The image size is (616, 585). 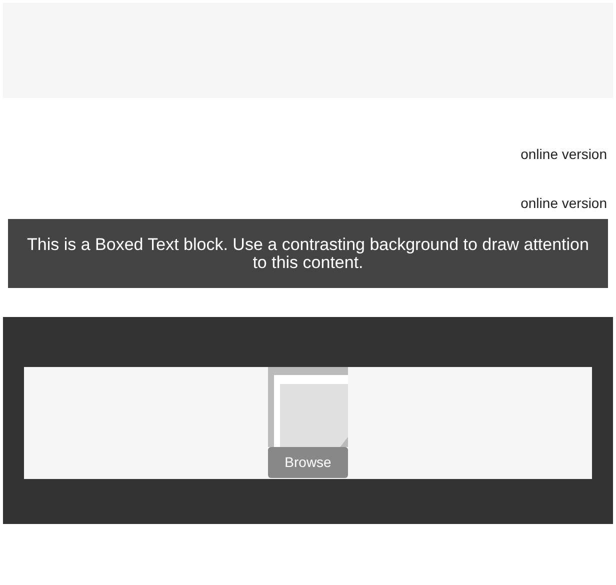 I want to click on browse-button: Browse, so click(x=308, y=462).